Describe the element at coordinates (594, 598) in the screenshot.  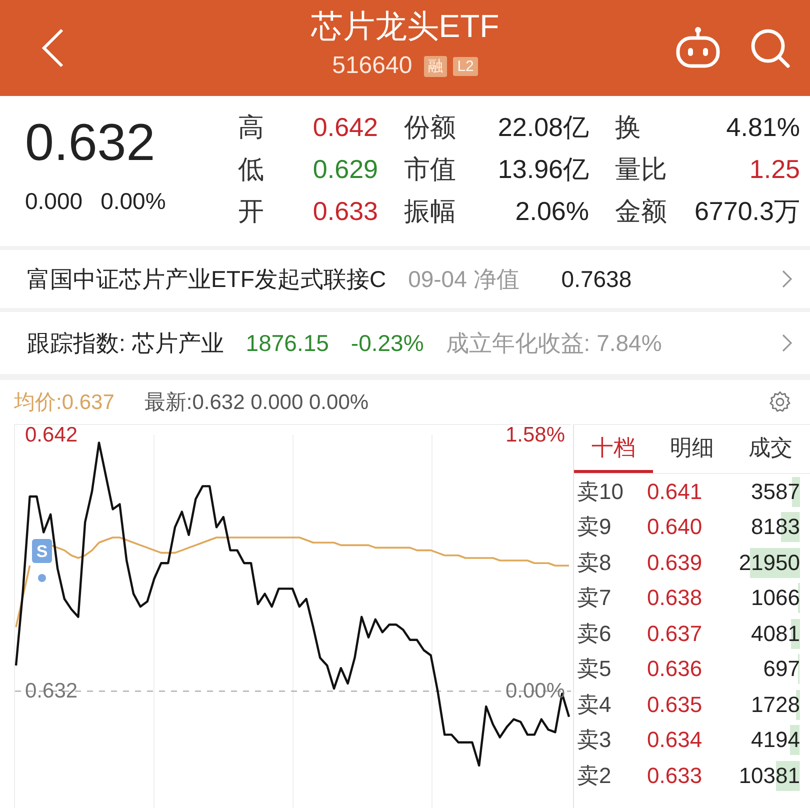
I see `level-label: 卖7` at that location.